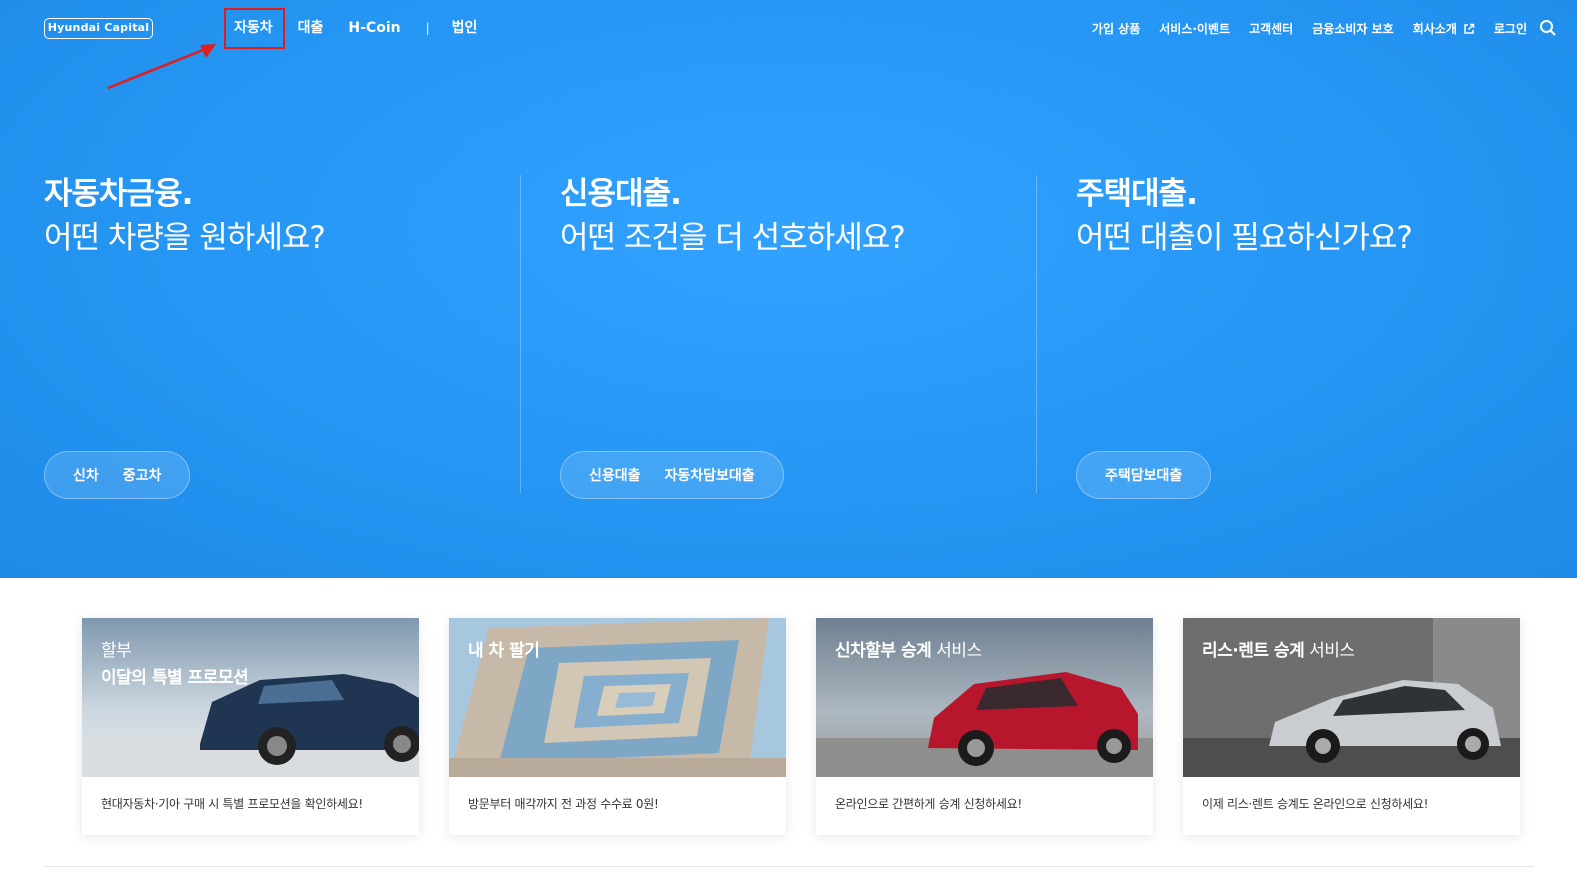 The image size is (1577, 877). Describe the element at coordinates (185, 238) in the screenshot. I see `section-subtitle: 어떤 차량을 원하세요?` at that location.